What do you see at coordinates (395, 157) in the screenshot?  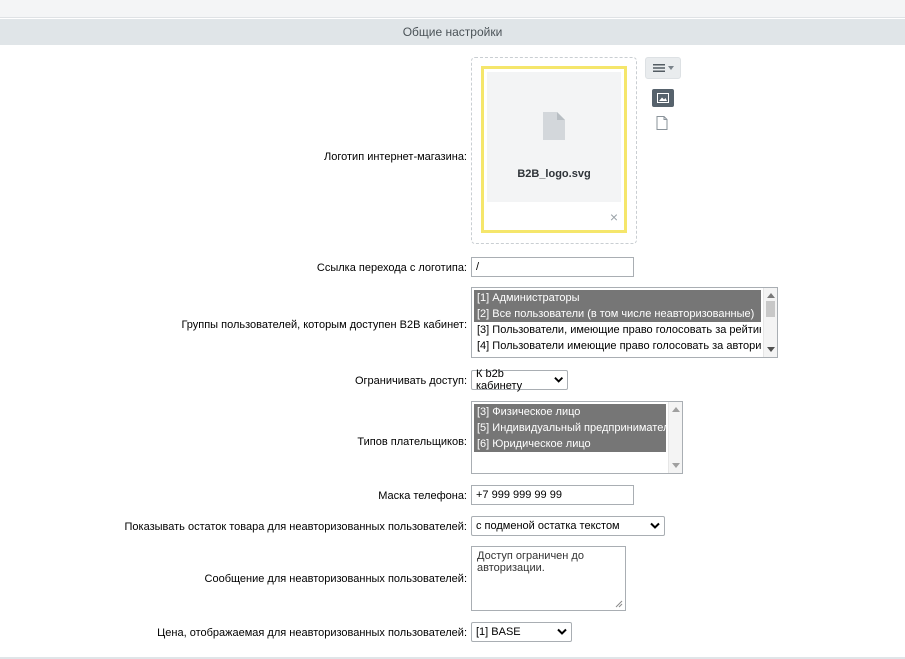 I see `logo-label: Логотип интернет-магазина:` at bounding box center [395, 157].